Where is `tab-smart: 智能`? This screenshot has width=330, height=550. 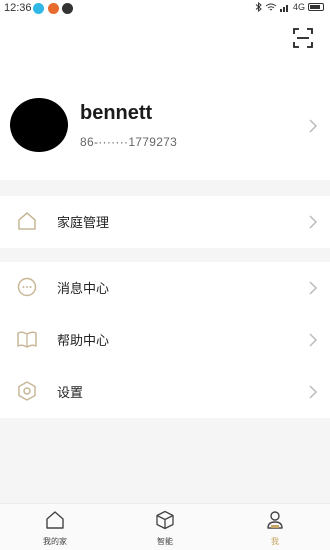 tab-smart: 智能 is located at coordinates (165, 527).